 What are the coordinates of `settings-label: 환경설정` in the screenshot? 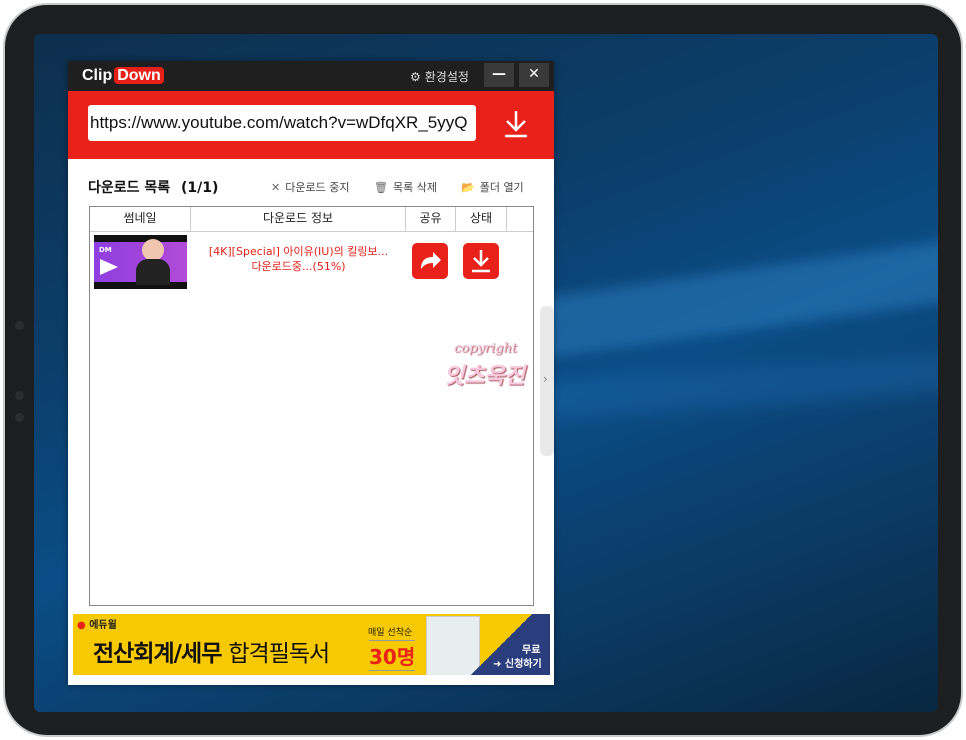 It's located at (446, 77).